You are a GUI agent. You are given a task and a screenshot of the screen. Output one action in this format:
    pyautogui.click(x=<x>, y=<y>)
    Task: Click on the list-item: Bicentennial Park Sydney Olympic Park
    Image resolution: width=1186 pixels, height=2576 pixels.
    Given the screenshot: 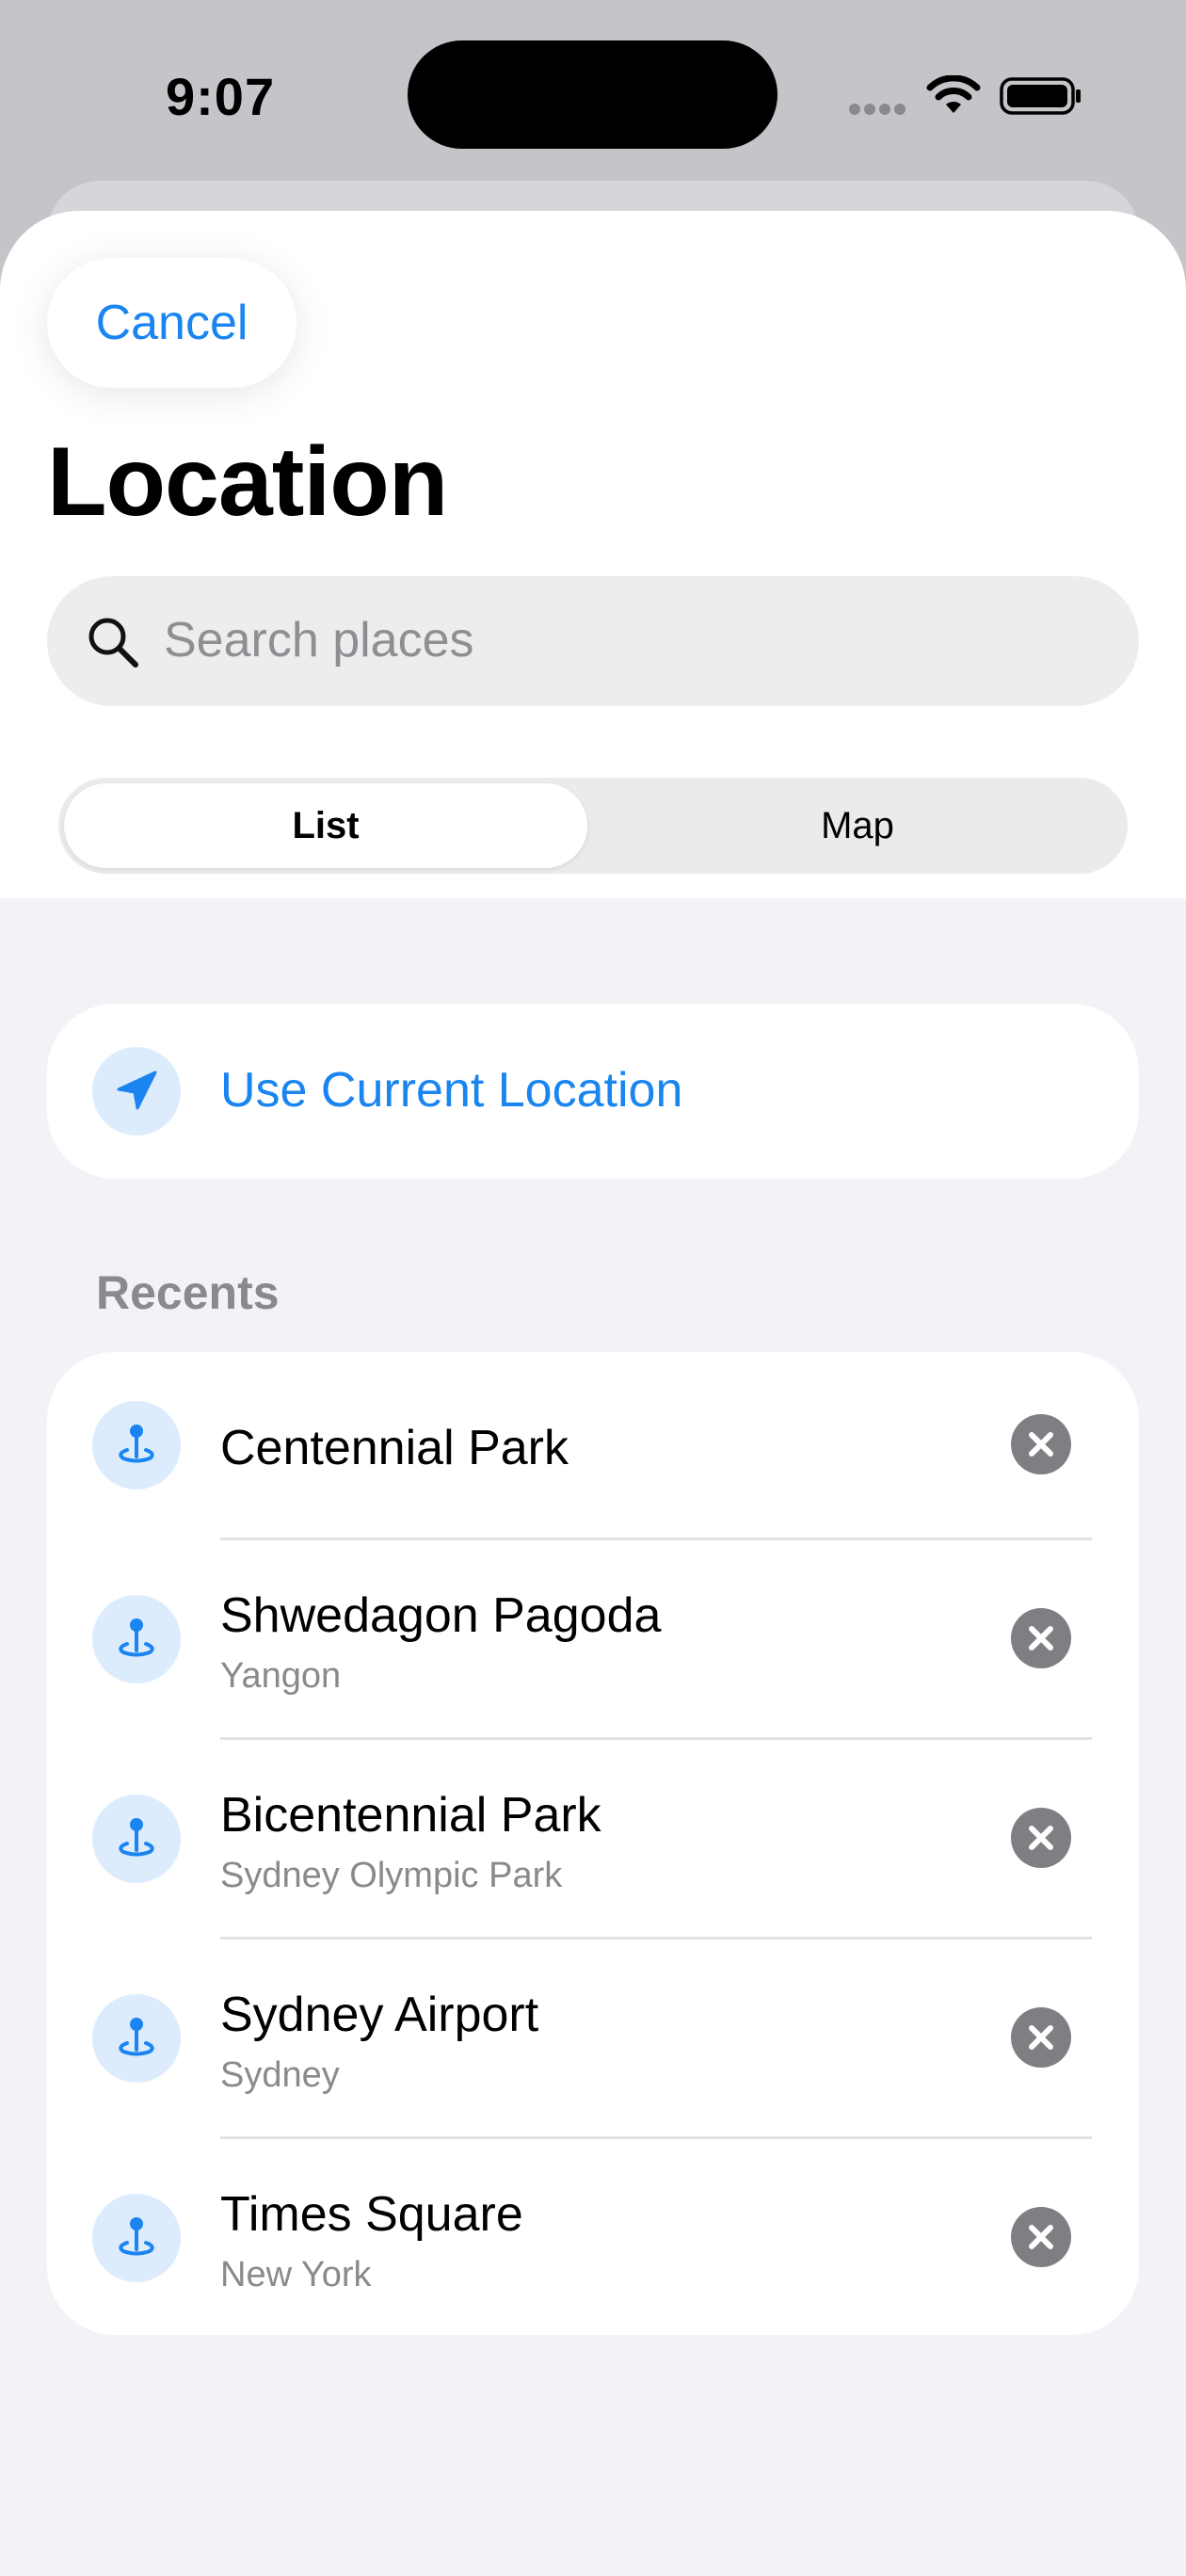 What is the action you would take?
    pyautogui.click(x=593, y=1840)
    